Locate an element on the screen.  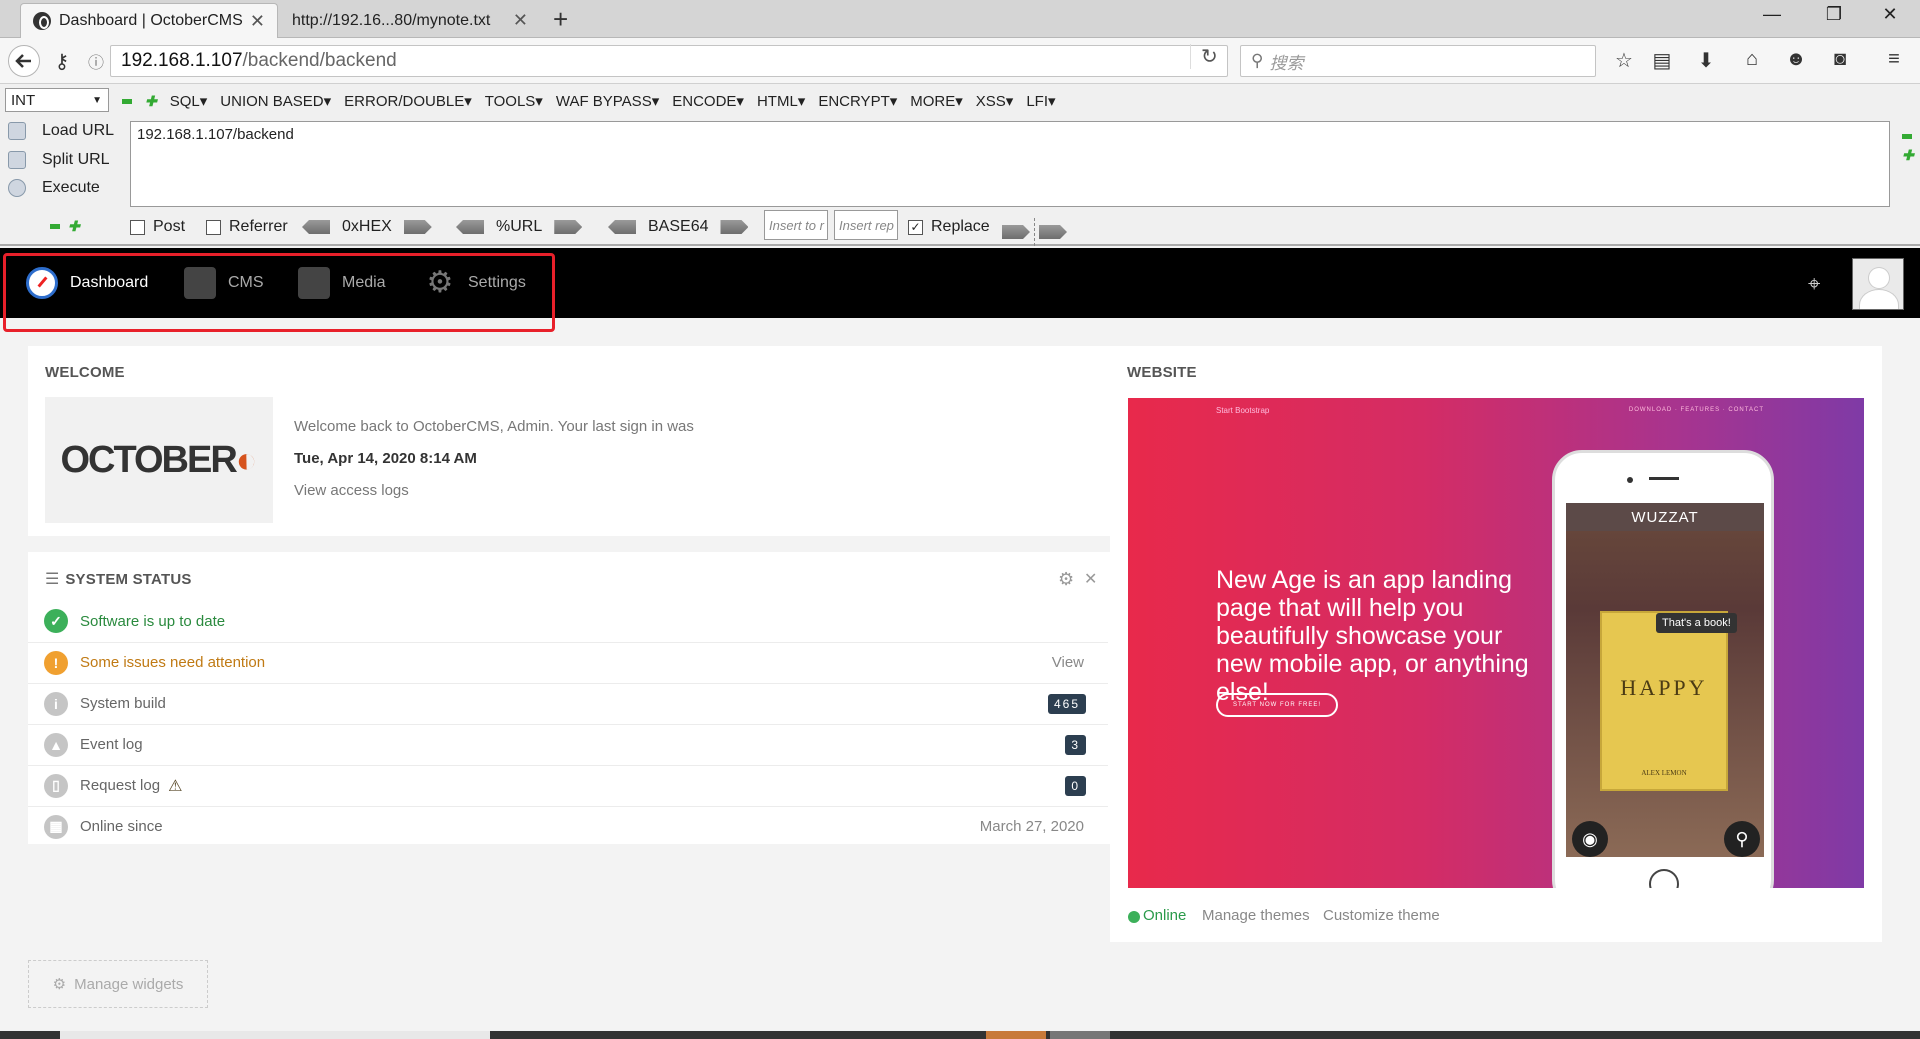
preview-crosshair-icon: ⌖ is located at coordinates (1814, 284).